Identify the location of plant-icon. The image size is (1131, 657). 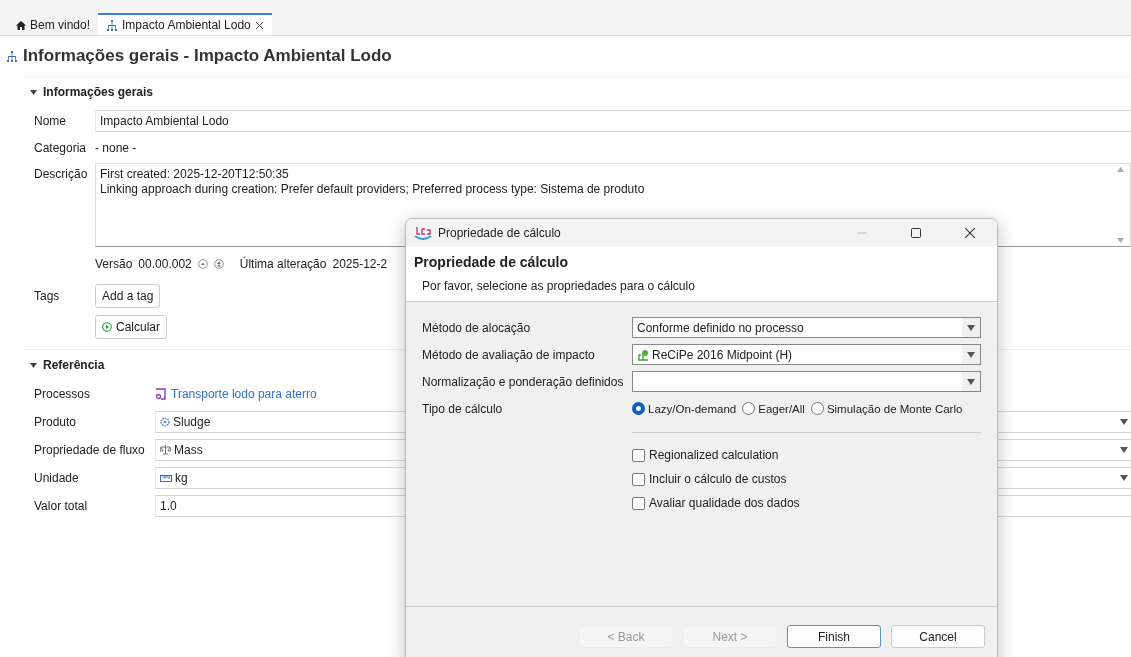
(643, 354).